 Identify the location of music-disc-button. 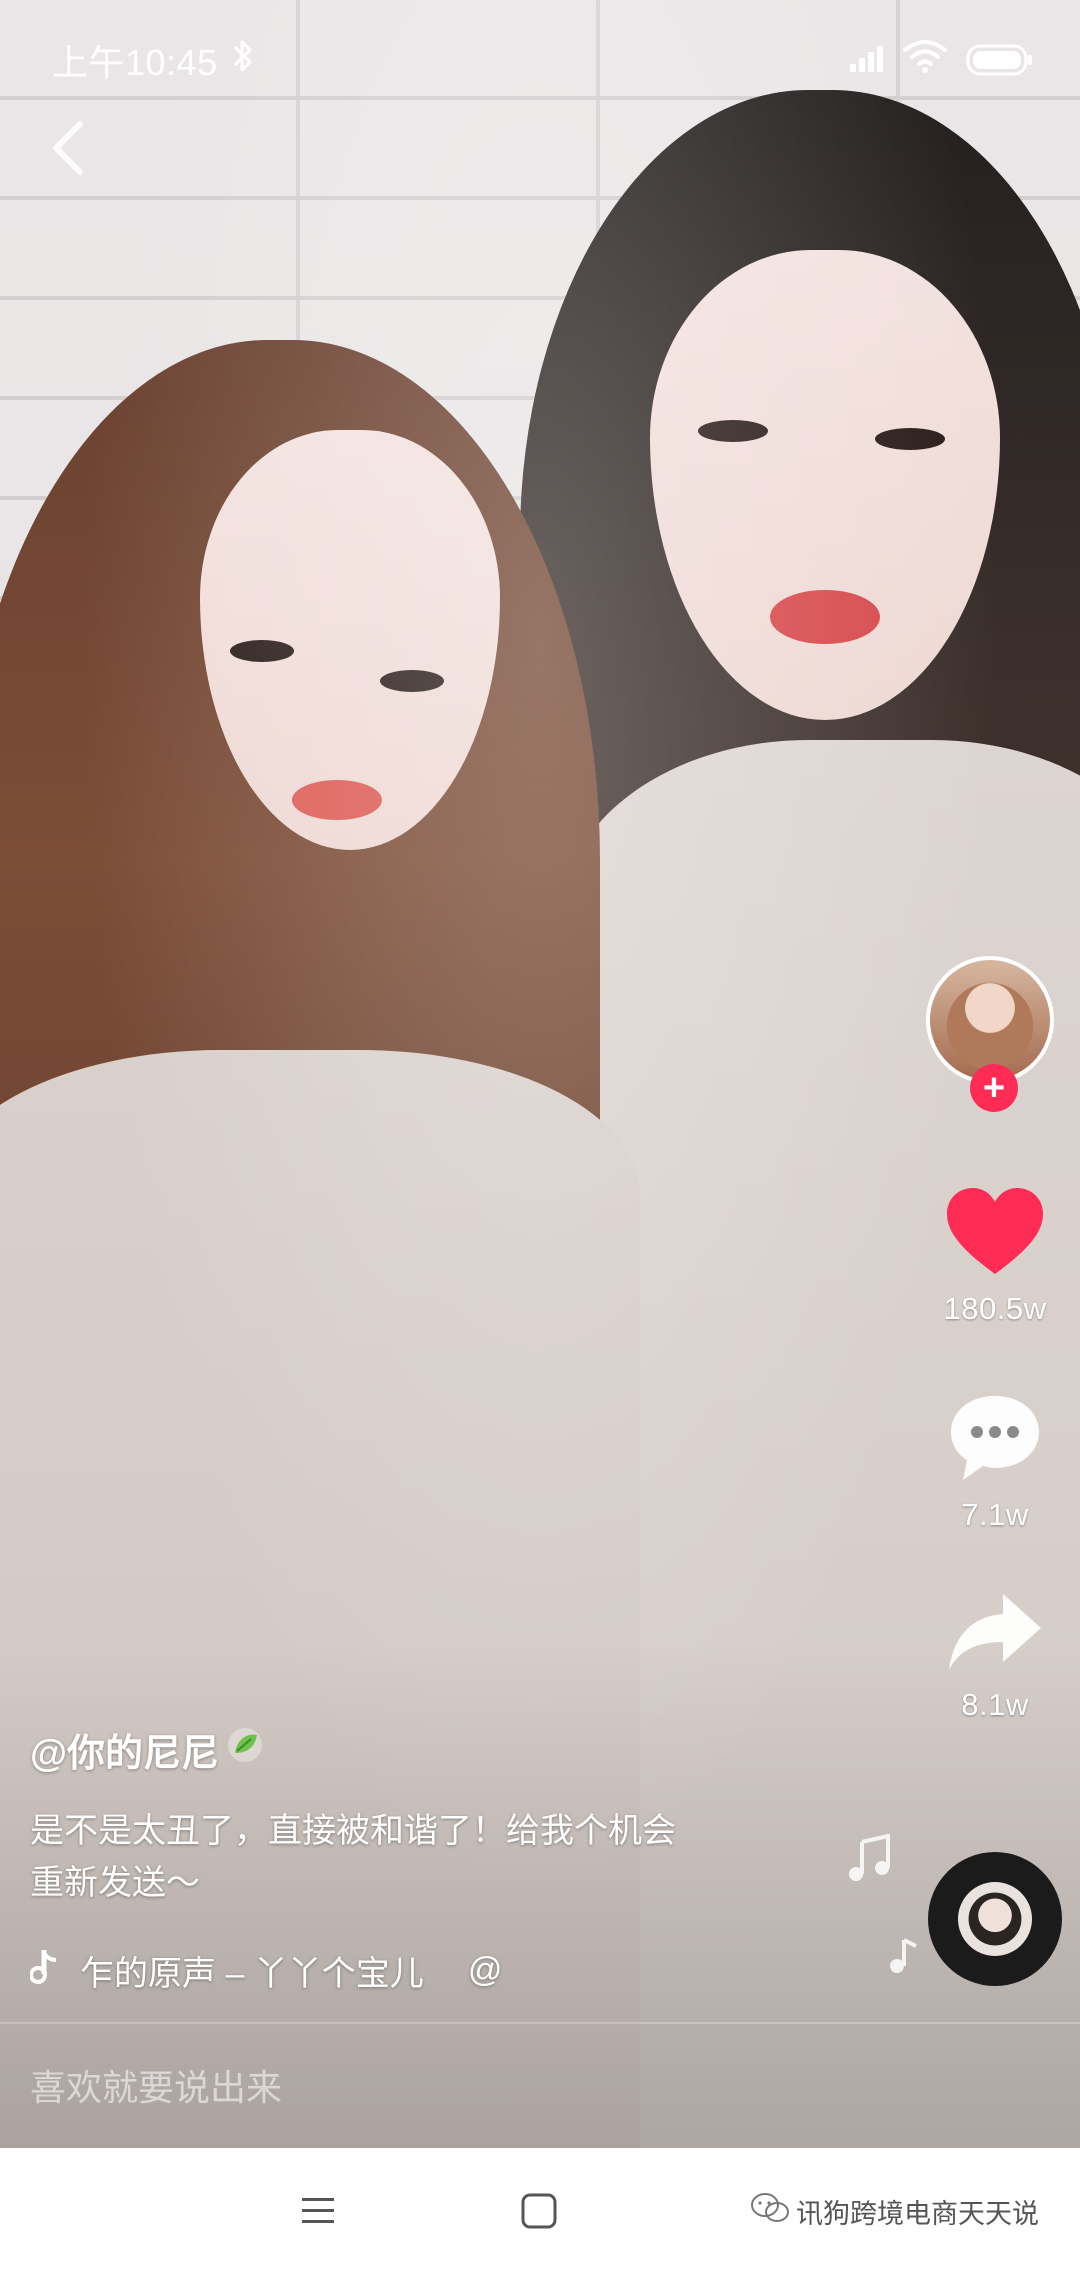
(995, 1919).